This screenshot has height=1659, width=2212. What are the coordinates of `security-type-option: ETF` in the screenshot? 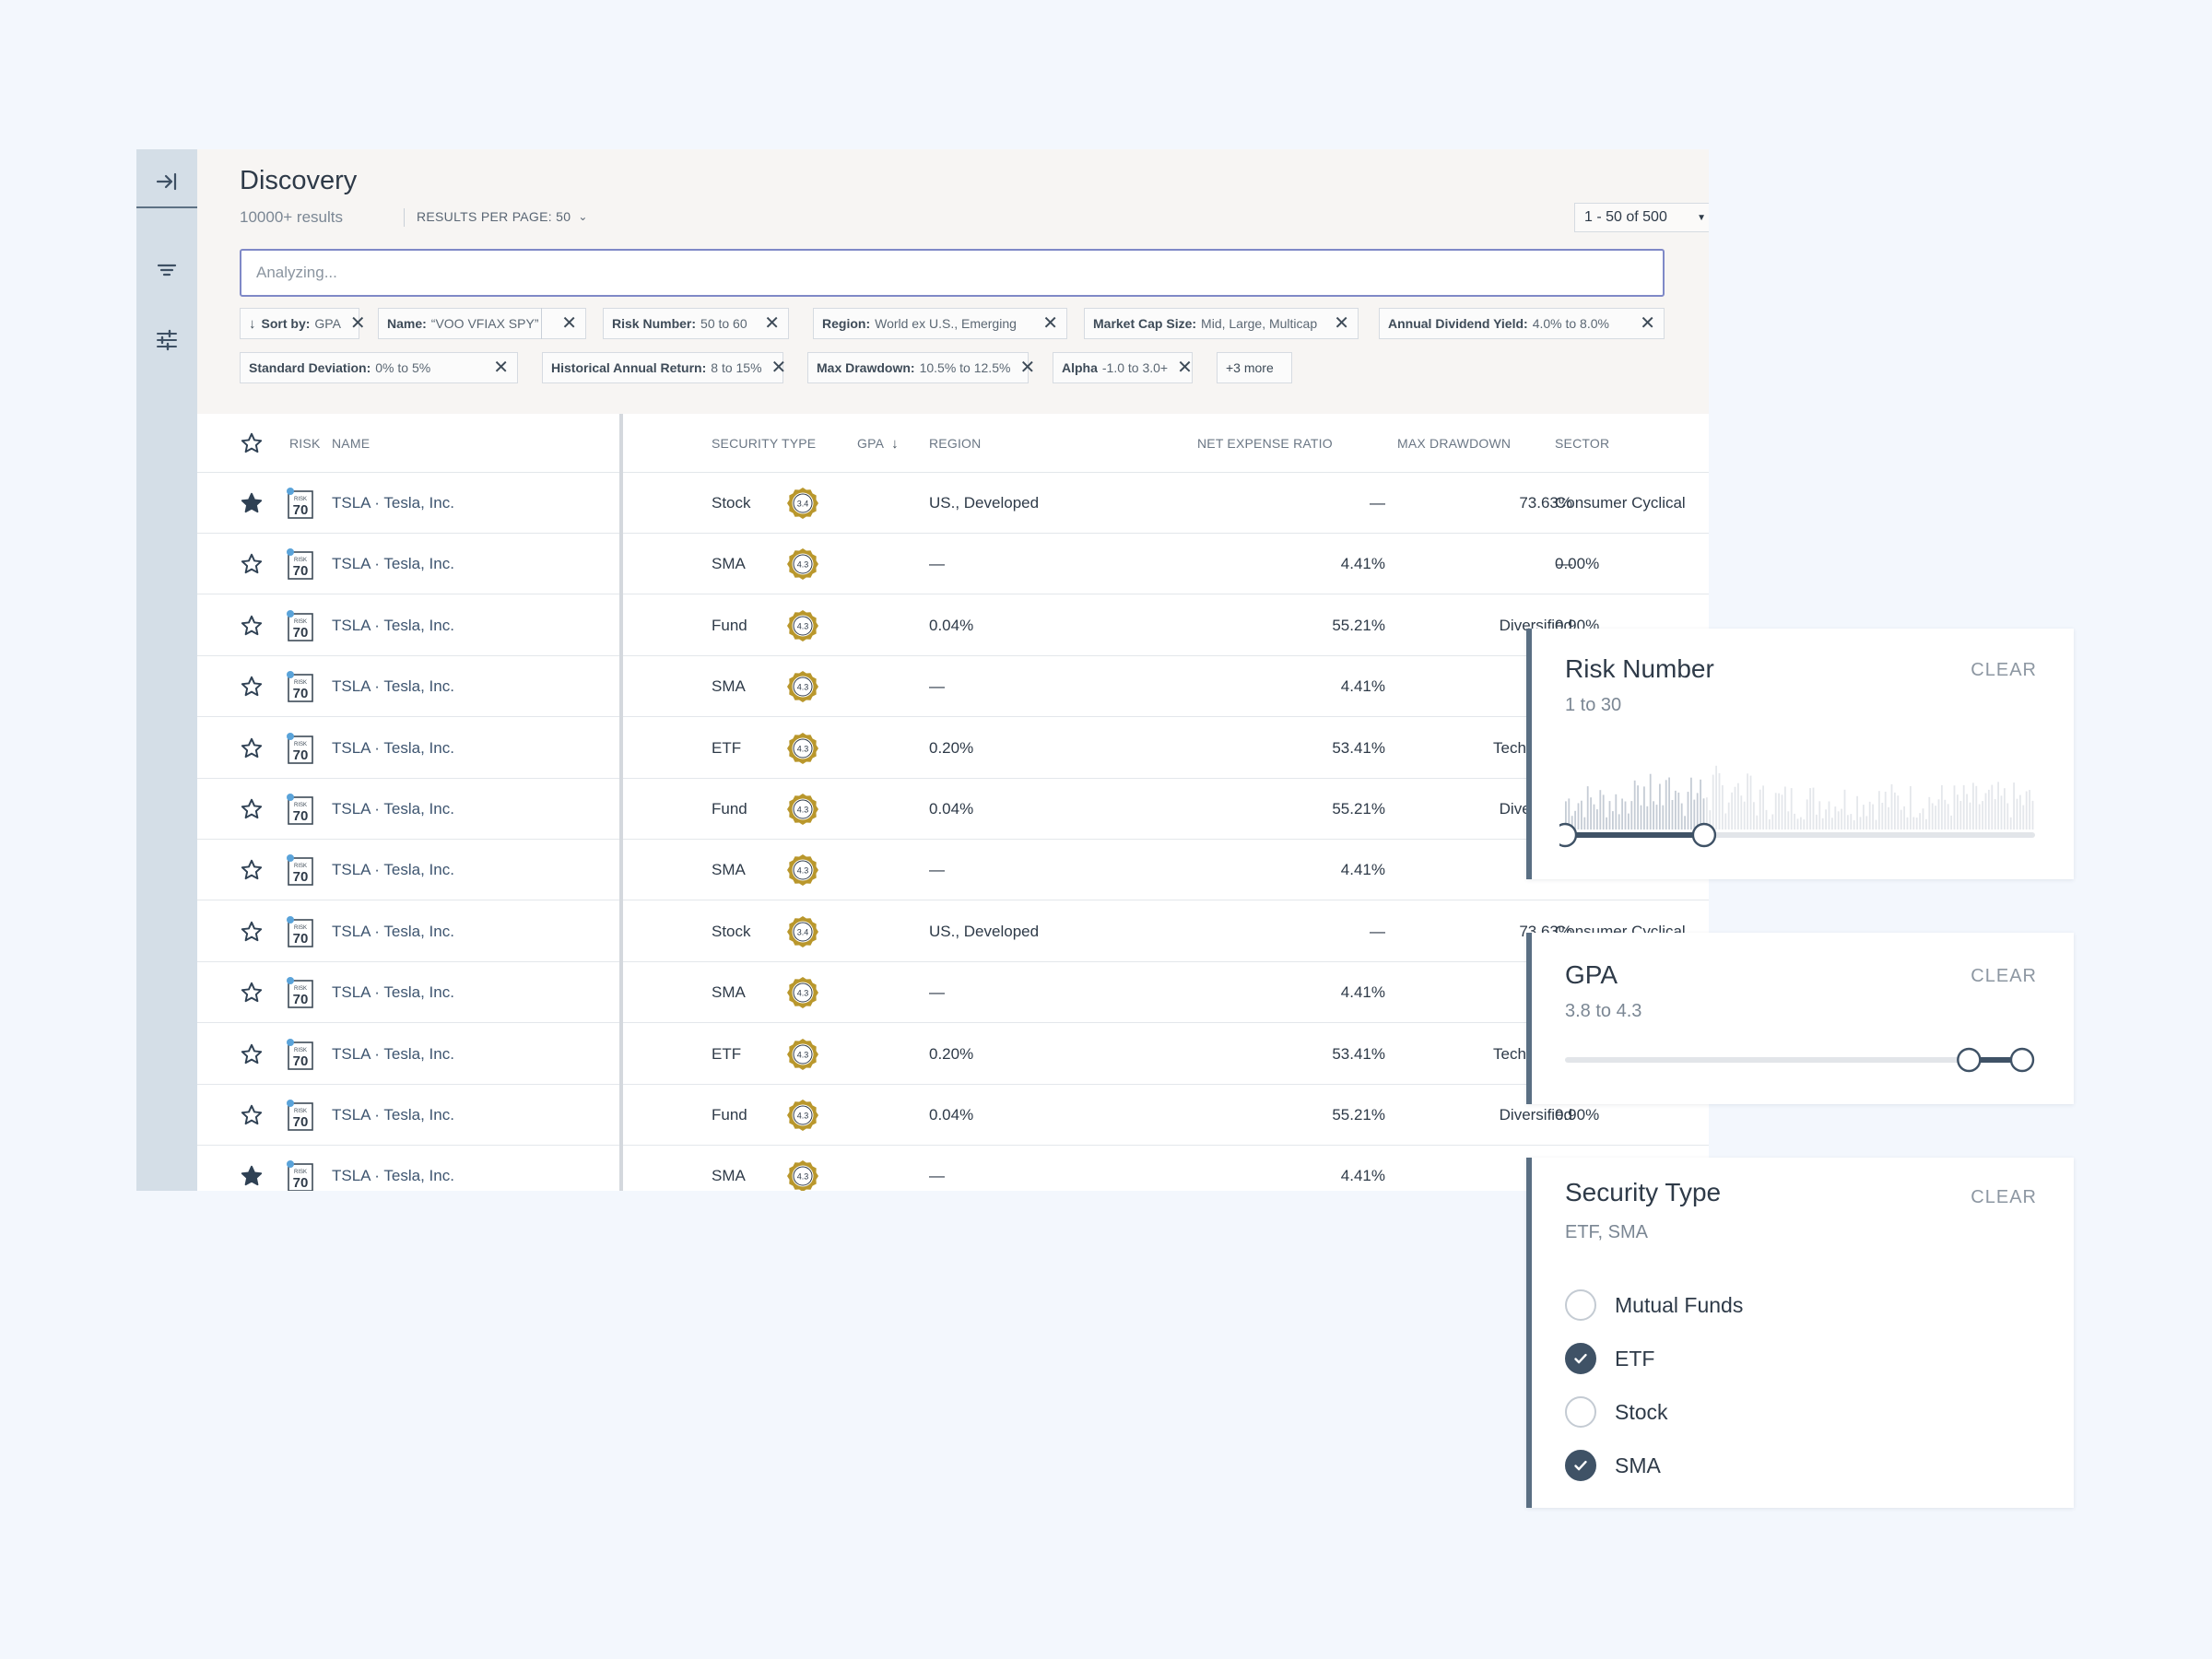 It's located at (1609, 1358).